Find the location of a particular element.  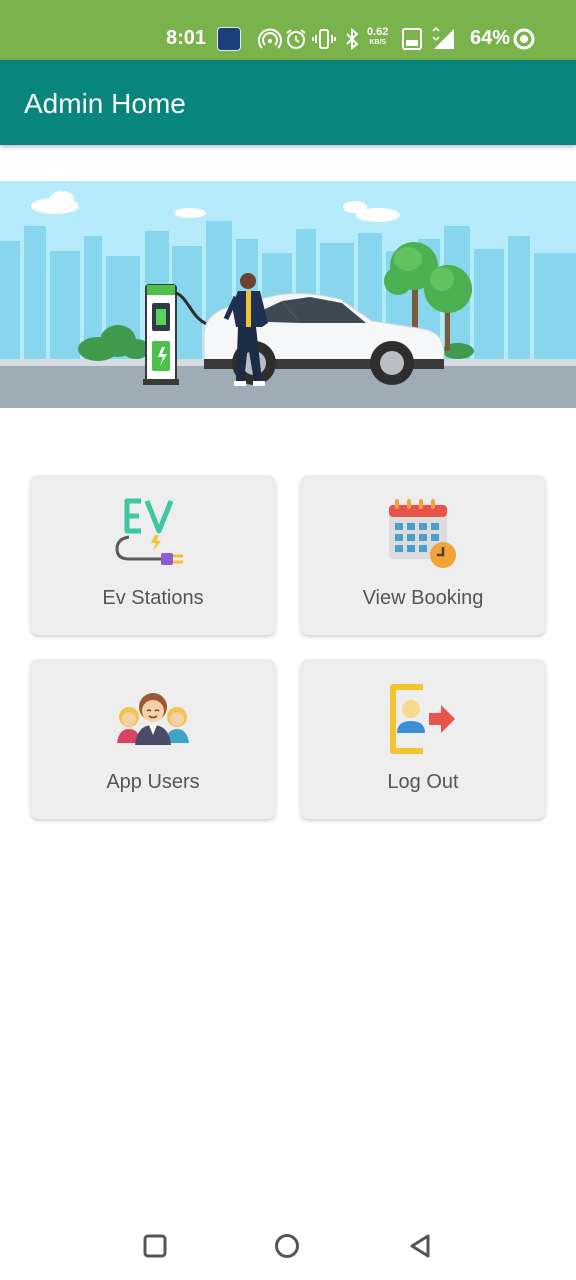

app-users-label: App Users is located at coordinates (153, 782).